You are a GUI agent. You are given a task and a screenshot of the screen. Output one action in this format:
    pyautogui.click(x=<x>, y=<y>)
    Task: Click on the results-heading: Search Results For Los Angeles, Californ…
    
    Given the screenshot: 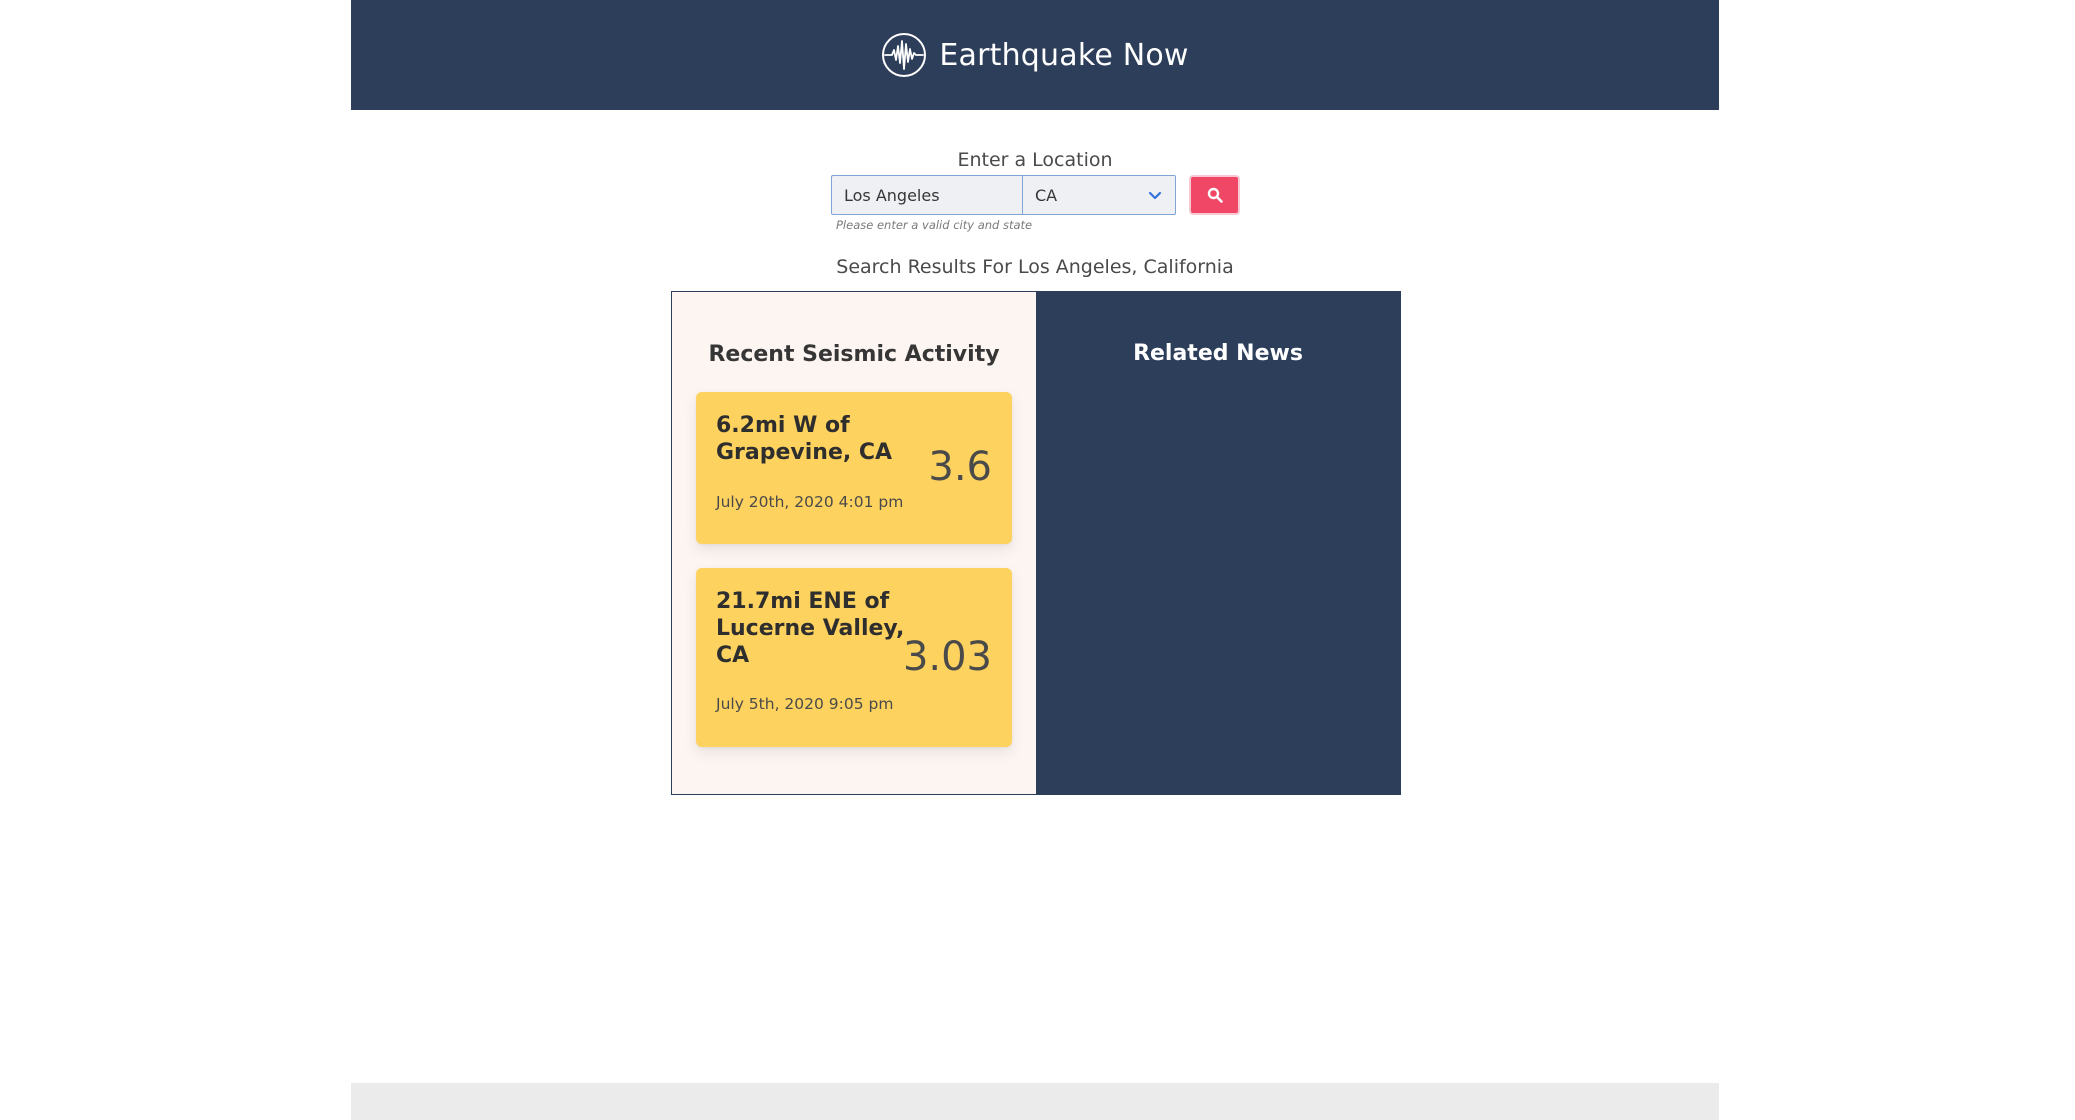 What is the action you would take?
    pyautogui.click(x=1035, y=267)
    